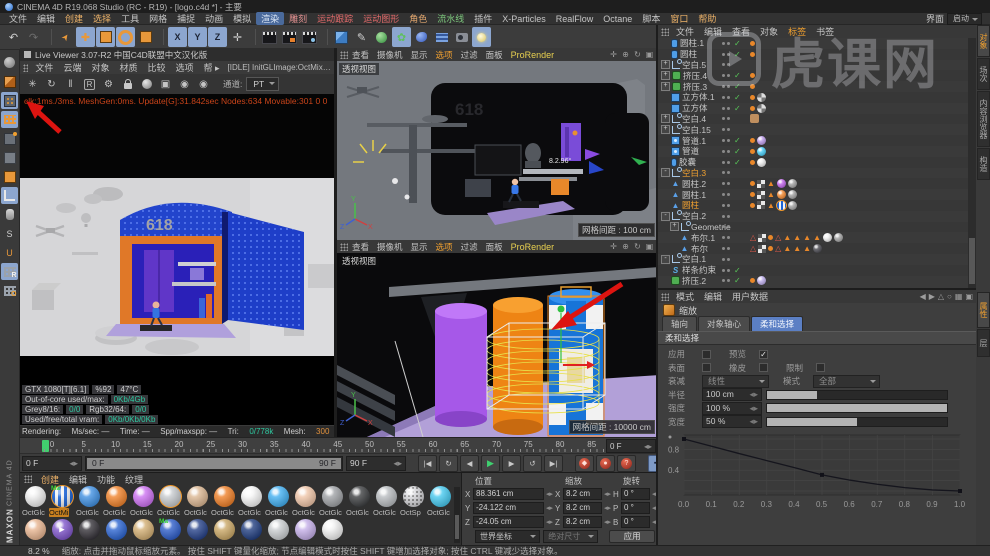 This screenshot has width=990, height=556. I want to click on menu-item-模式: 模式, so click(685, 296).